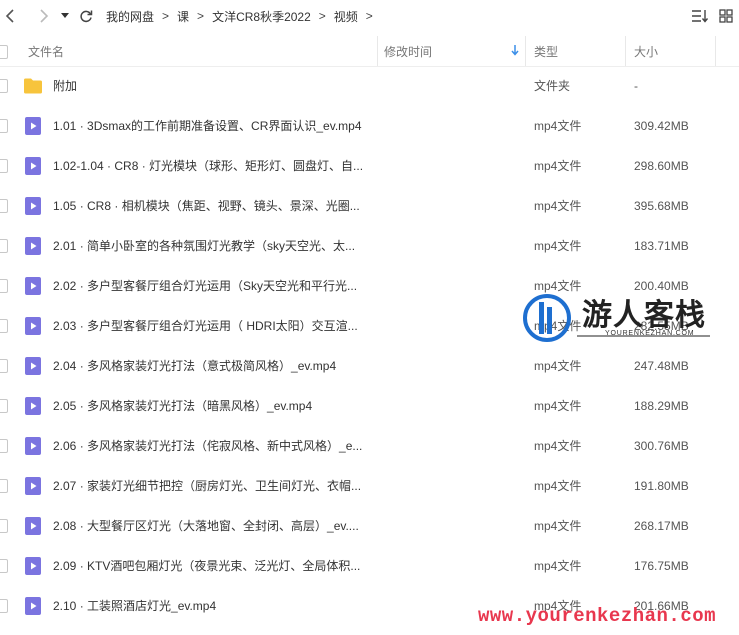 Image resolution: width=739 pixels, height=635 pixels. Describe the element at coordinates (408, 51) in the screenshot. I see `column-header-modified: 修改时间` at that location.